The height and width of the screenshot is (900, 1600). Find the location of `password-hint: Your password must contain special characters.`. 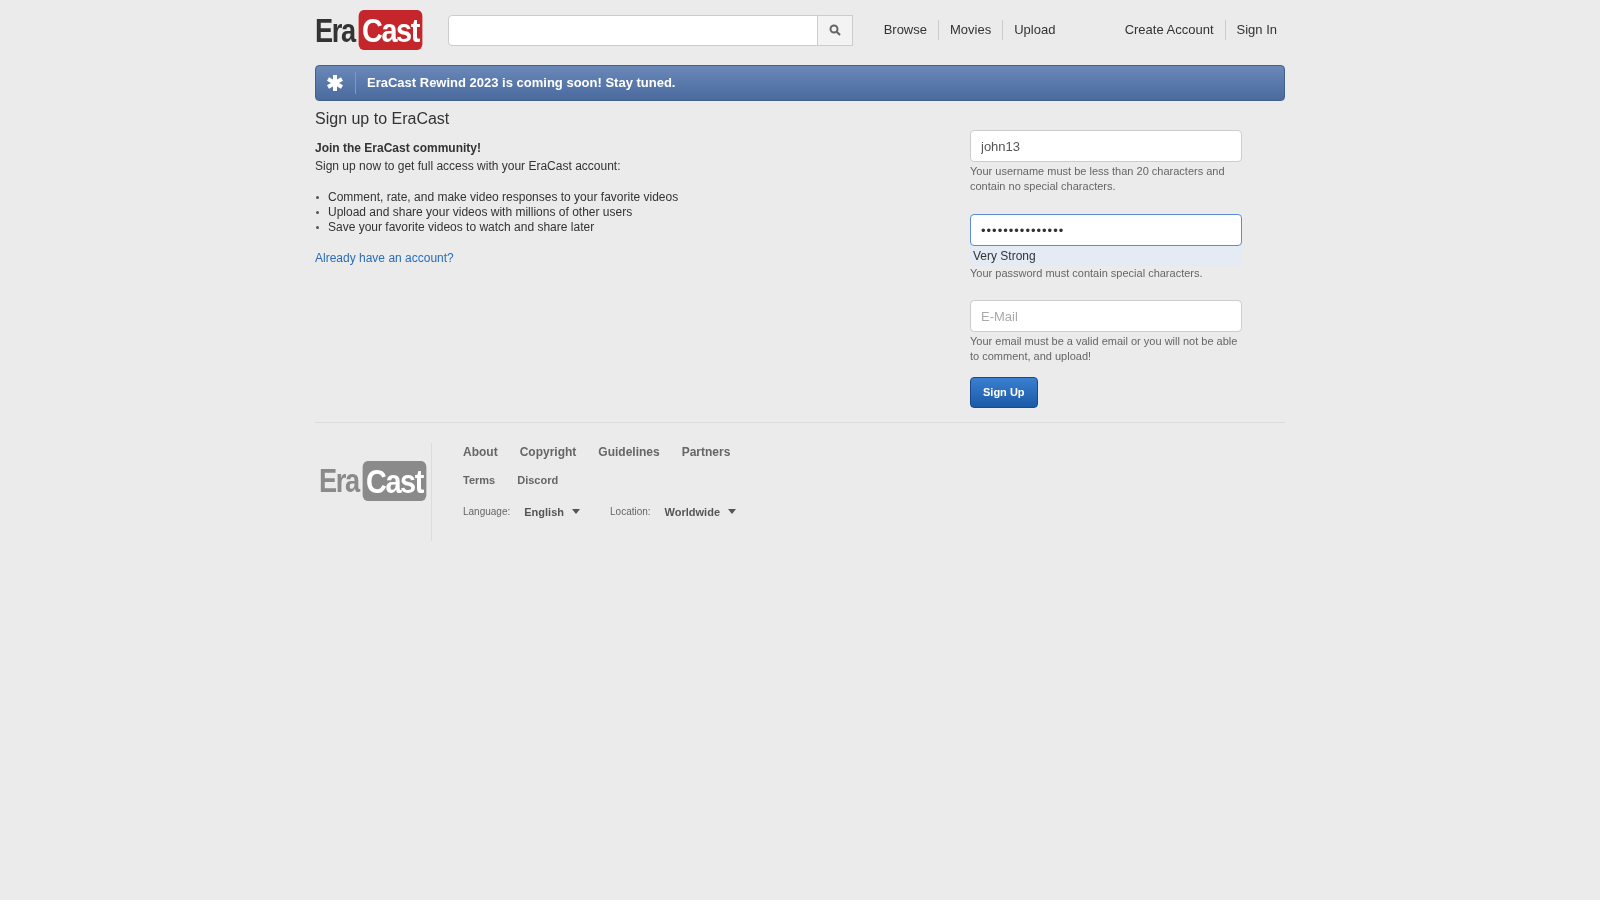

password-hint: Your password must contain special characters. is located at coordinates (1087, 273).